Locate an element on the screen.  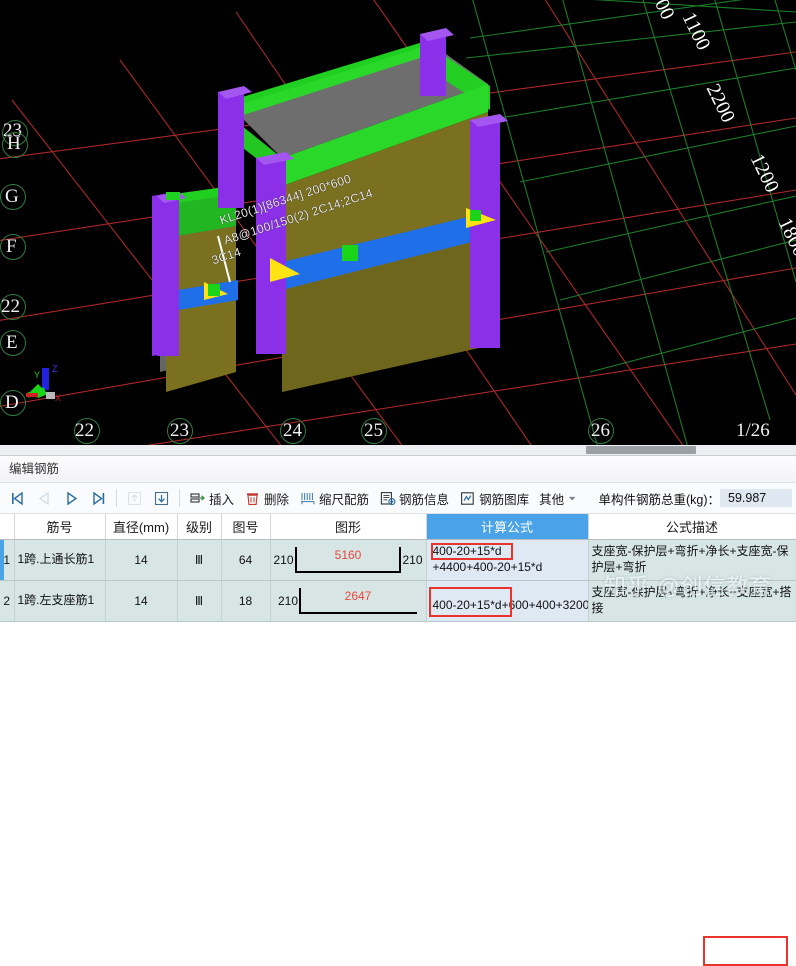
other-label: 其他 is located at coordinates (552, 499).